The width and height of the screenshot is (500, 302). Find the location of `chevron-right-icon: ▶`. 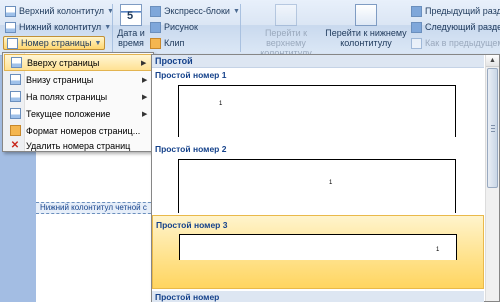

chevron-right-icon: ▶ is located at coordinates (144, 63).